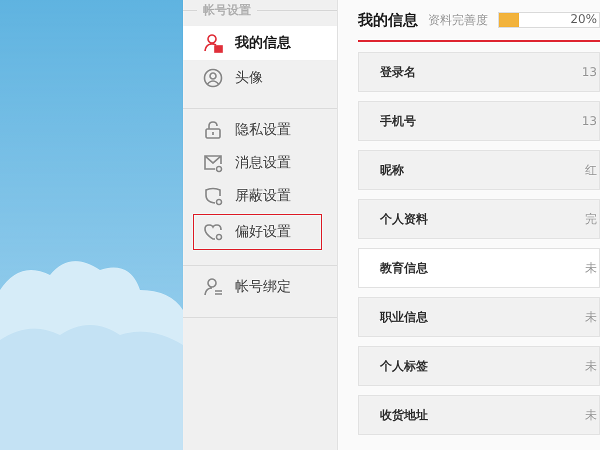 The image size is (600, 450). What do you see at coordinates (213, 163) in the screenshot?
I see `envelope-gear-icon` at bounding box center [213, 163].